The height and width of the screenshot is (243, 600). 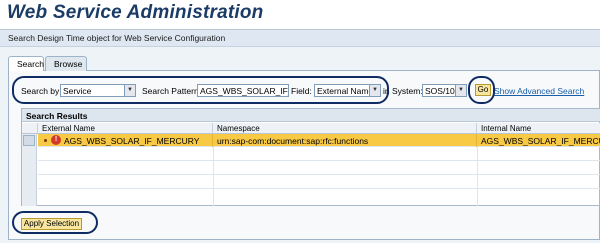 I want to click on tab-search-label: Search, so click(x=30, y=64).